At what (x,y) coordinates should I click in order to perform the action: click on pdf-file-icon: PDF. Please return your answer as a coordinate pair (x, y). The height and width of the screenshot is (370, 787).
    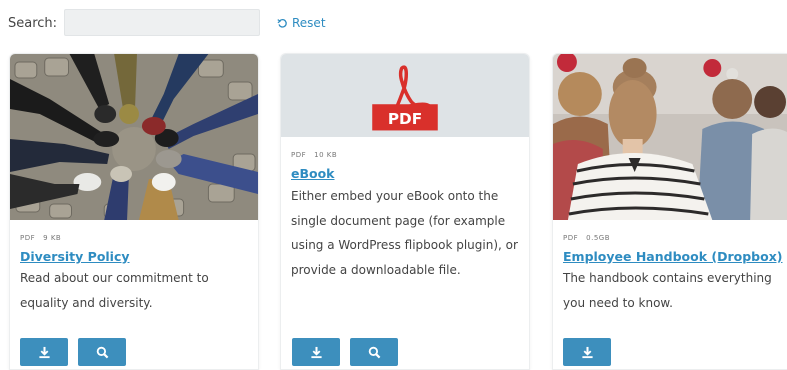
    Looking at the image, I should click on (405, 98).